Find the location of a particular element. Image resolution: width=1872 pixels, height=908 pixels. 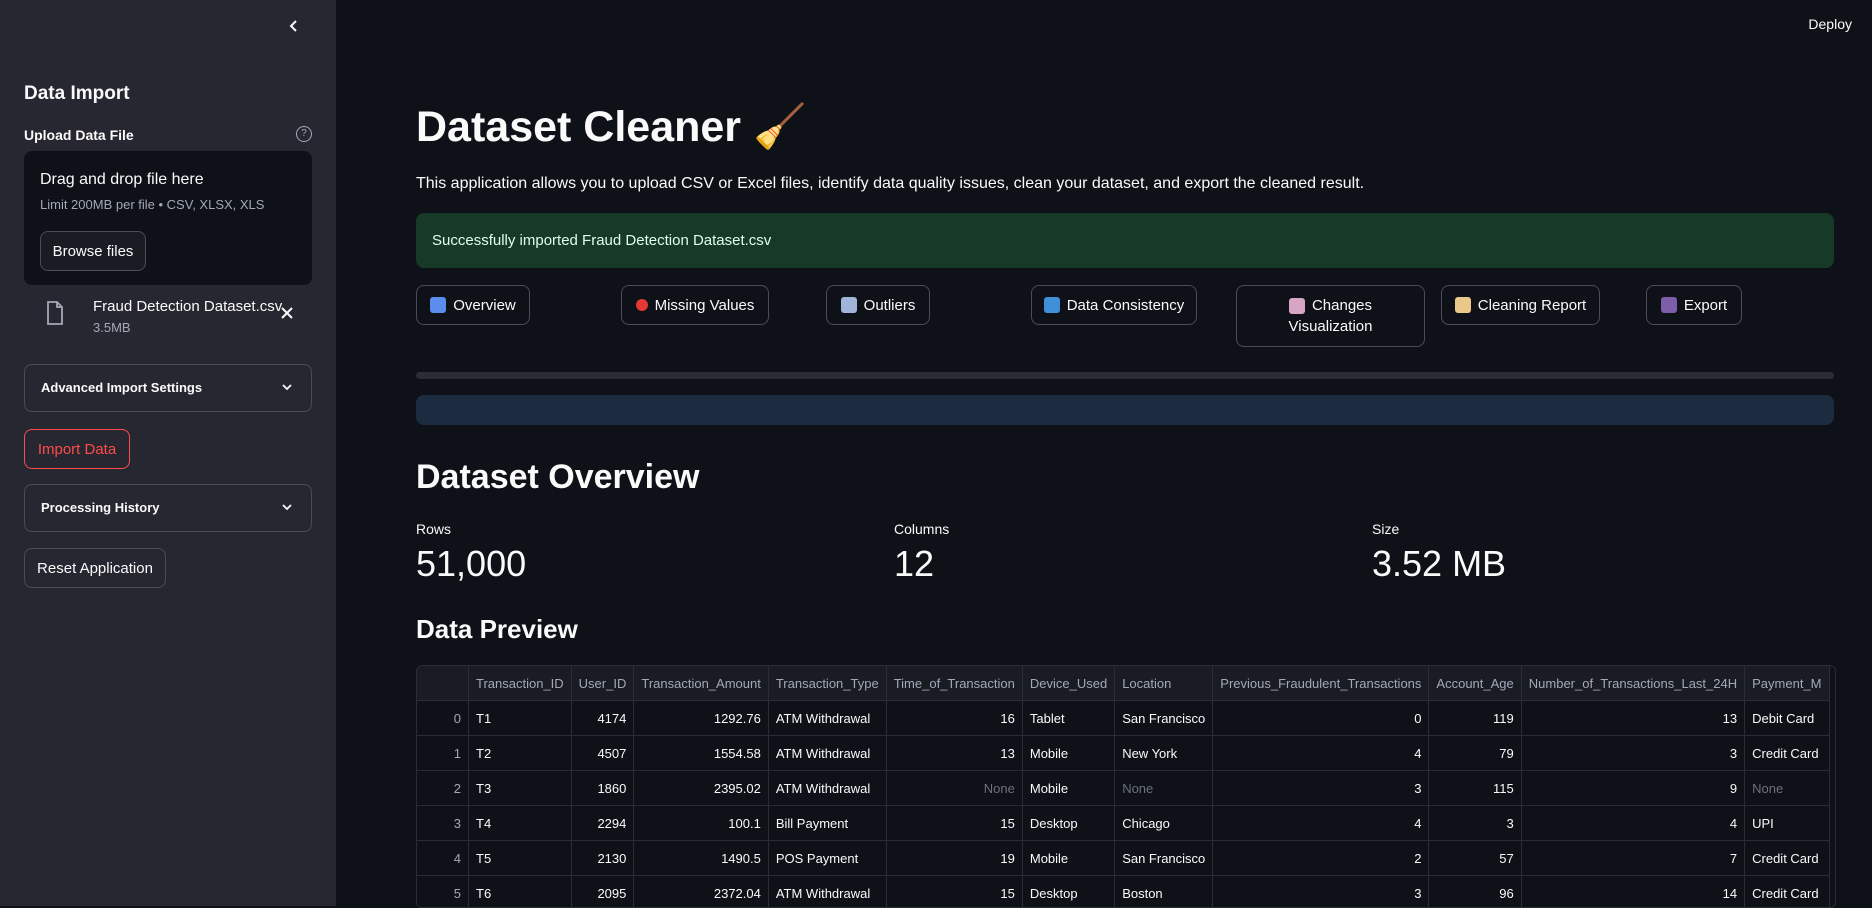

column-header: Account_Age is located at coordinates (1475, 683).